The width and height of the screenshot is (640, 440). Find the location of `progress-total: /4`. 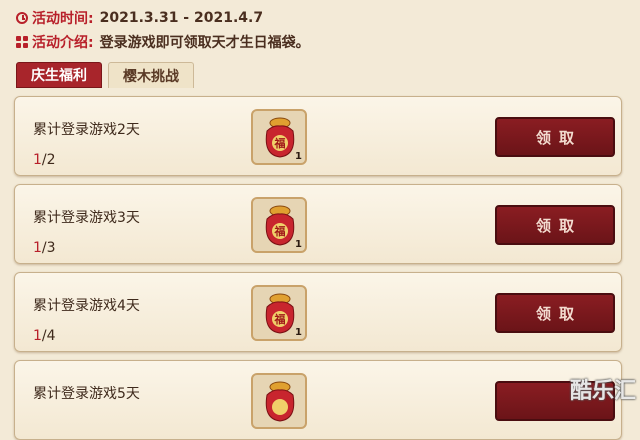

progress-total: /4 is located at coordinates (48, 336).